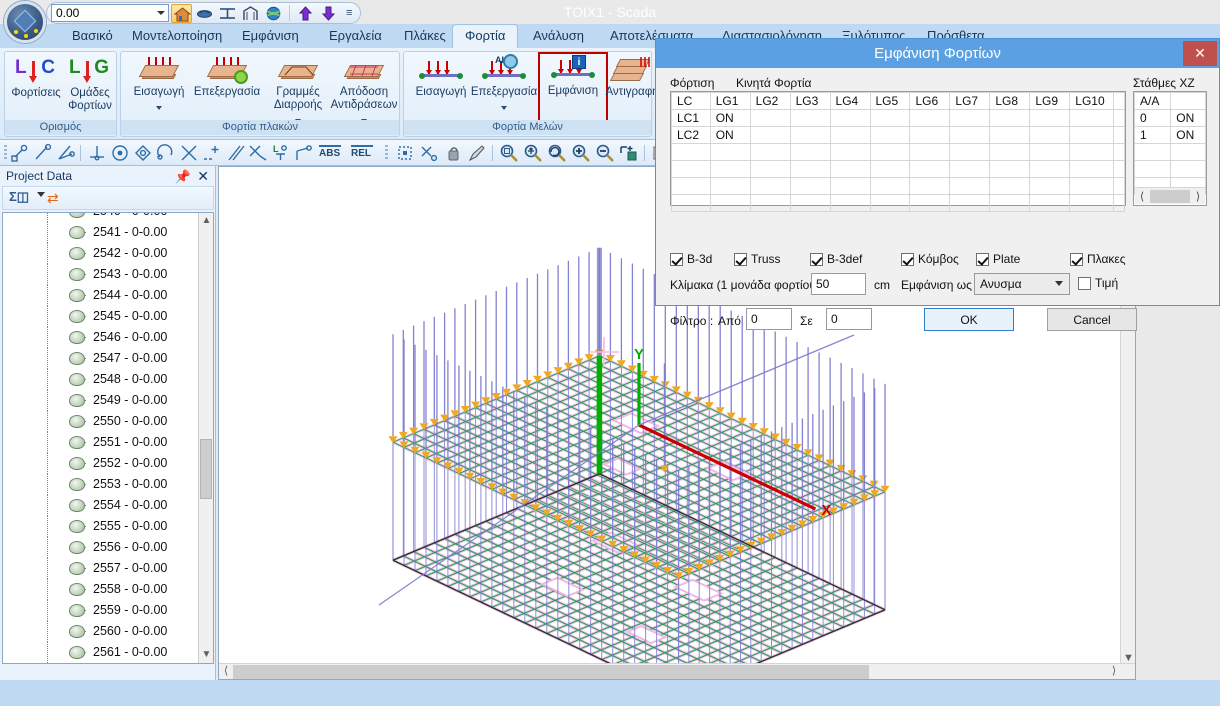 Image resolution: width=1220 pixels, height=706 pixels. Describe the element at coordinates (605, 153) in the screenshot. I see `zoom-out-icon` at that location.